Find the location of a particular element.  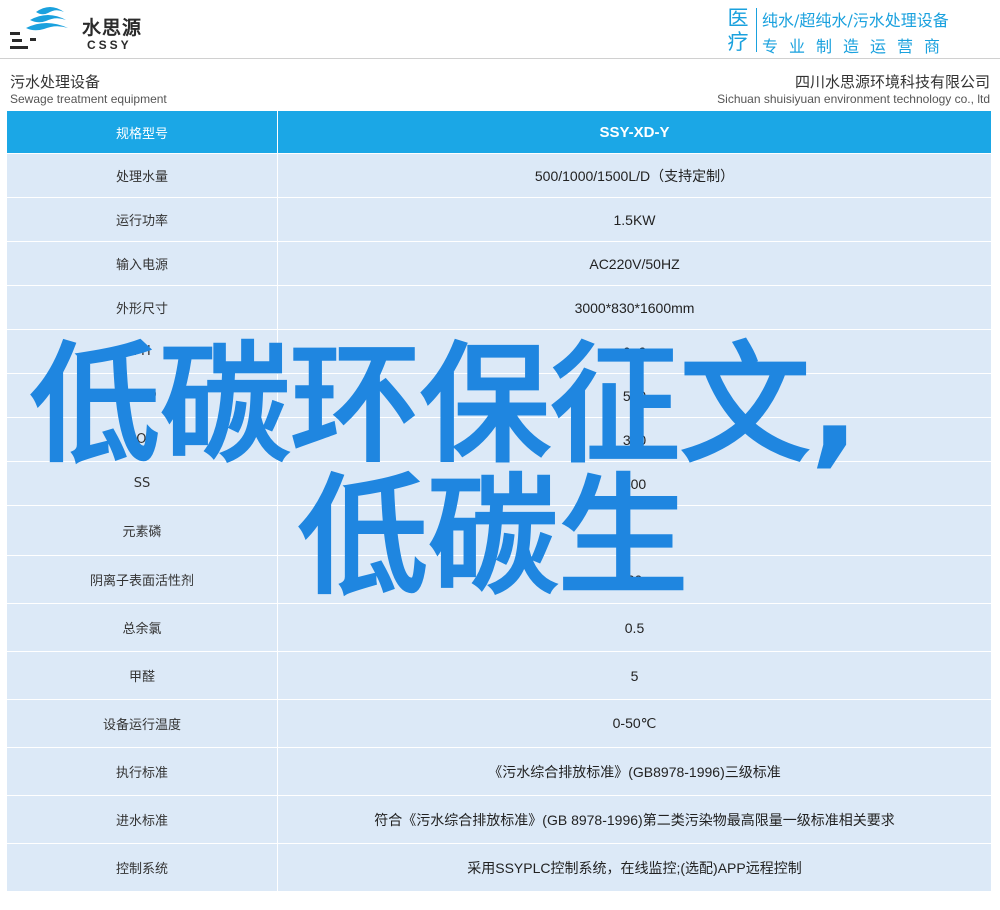

spec-label: 执行标准 is located at coordinates (142, 771).